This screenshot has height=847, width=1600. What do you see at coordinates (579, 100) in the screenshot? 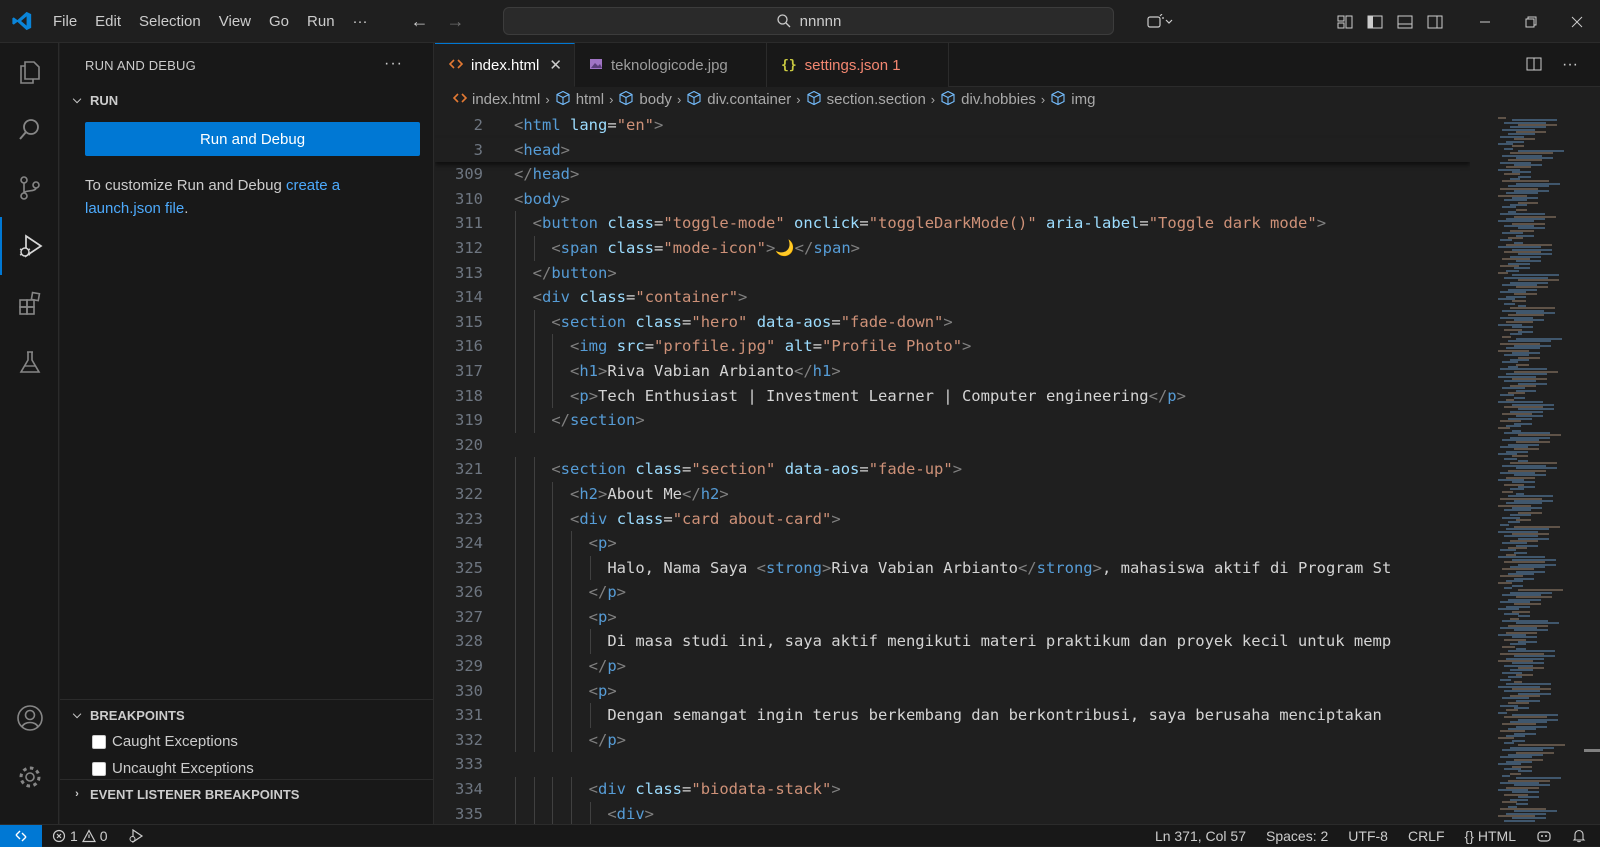
I see `breadcrumb-item: html` at bounding box center [579, 100].